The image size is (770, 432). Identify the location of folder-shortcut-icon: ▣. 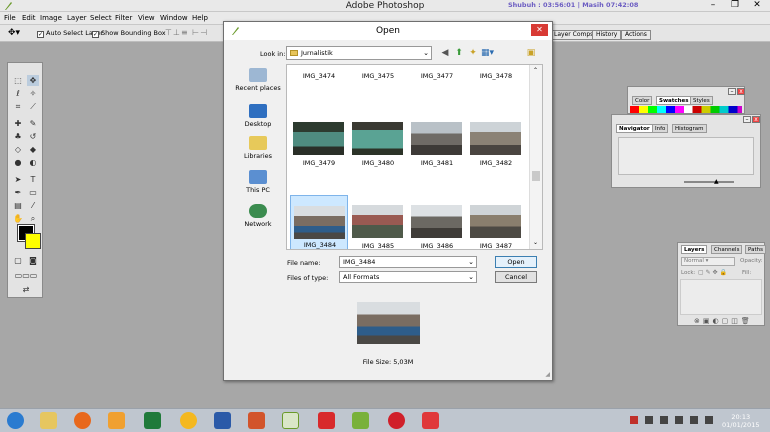
(531, 53).